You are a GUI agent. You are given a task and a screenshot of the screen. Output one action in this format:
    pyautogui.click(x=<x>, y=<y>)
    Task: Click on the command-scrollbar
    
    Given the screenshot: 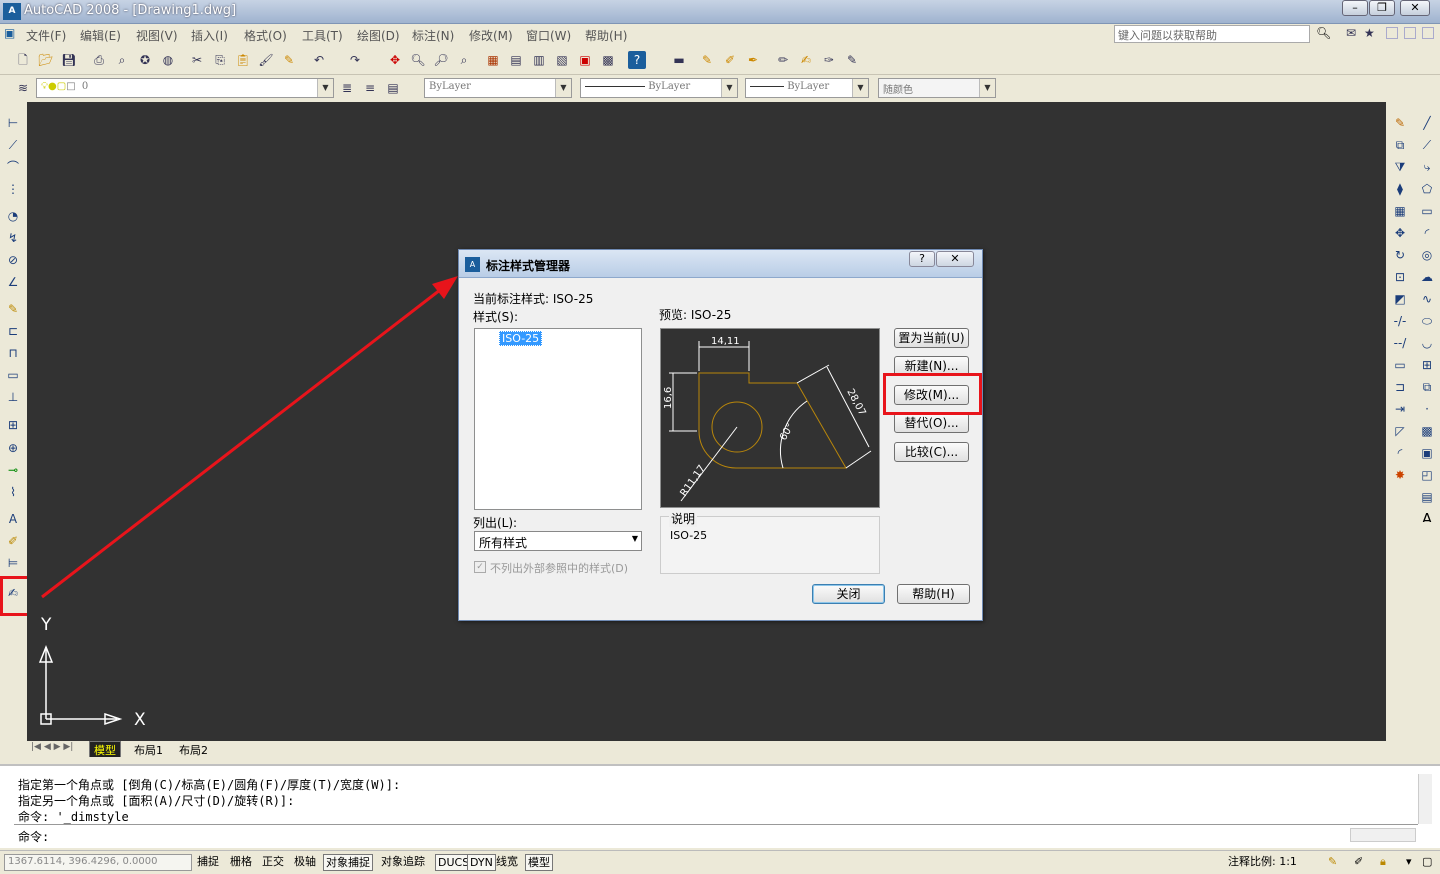 What is the action you would take?
    pyautogui.click(x=1425, y=799)
    